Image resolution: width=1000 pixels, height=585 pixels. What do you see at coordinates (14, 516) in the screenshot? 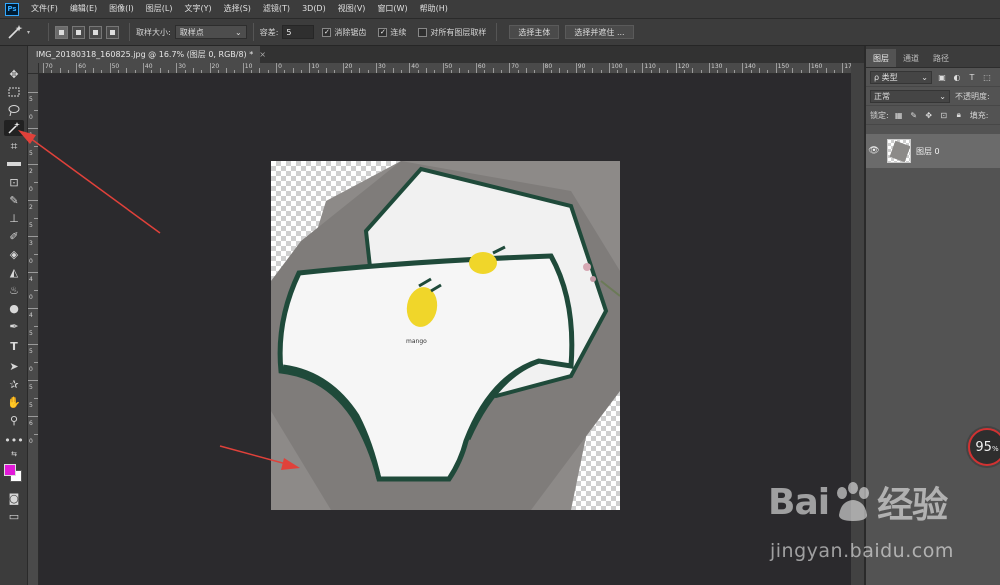
I see `screen-mode-button: ▭` at bounding box center [14, 516].